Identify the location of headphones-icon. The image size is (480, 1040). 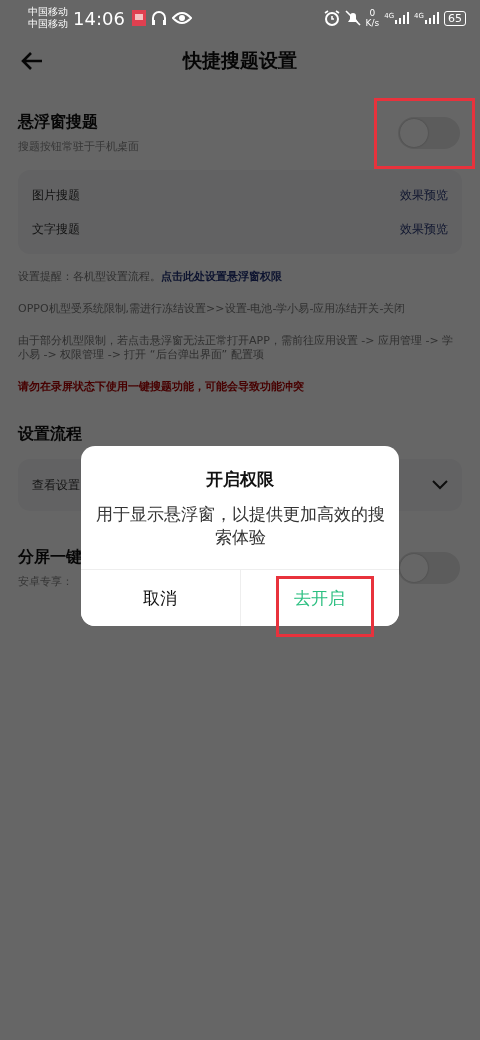
(158, 18).